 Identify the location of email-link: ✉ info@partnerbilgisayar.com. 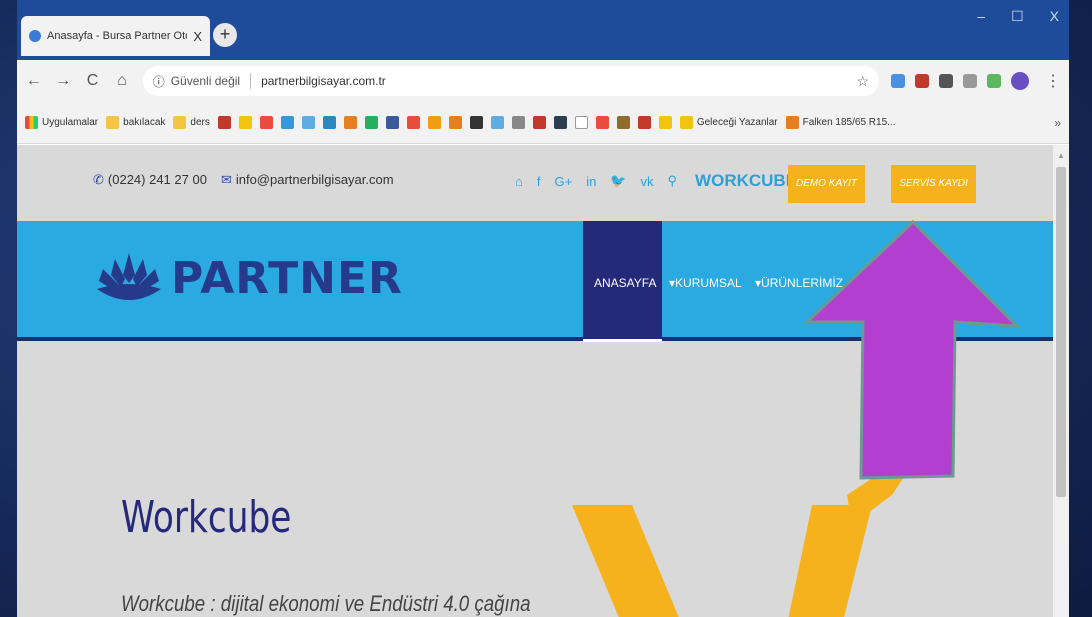
(307, 180).